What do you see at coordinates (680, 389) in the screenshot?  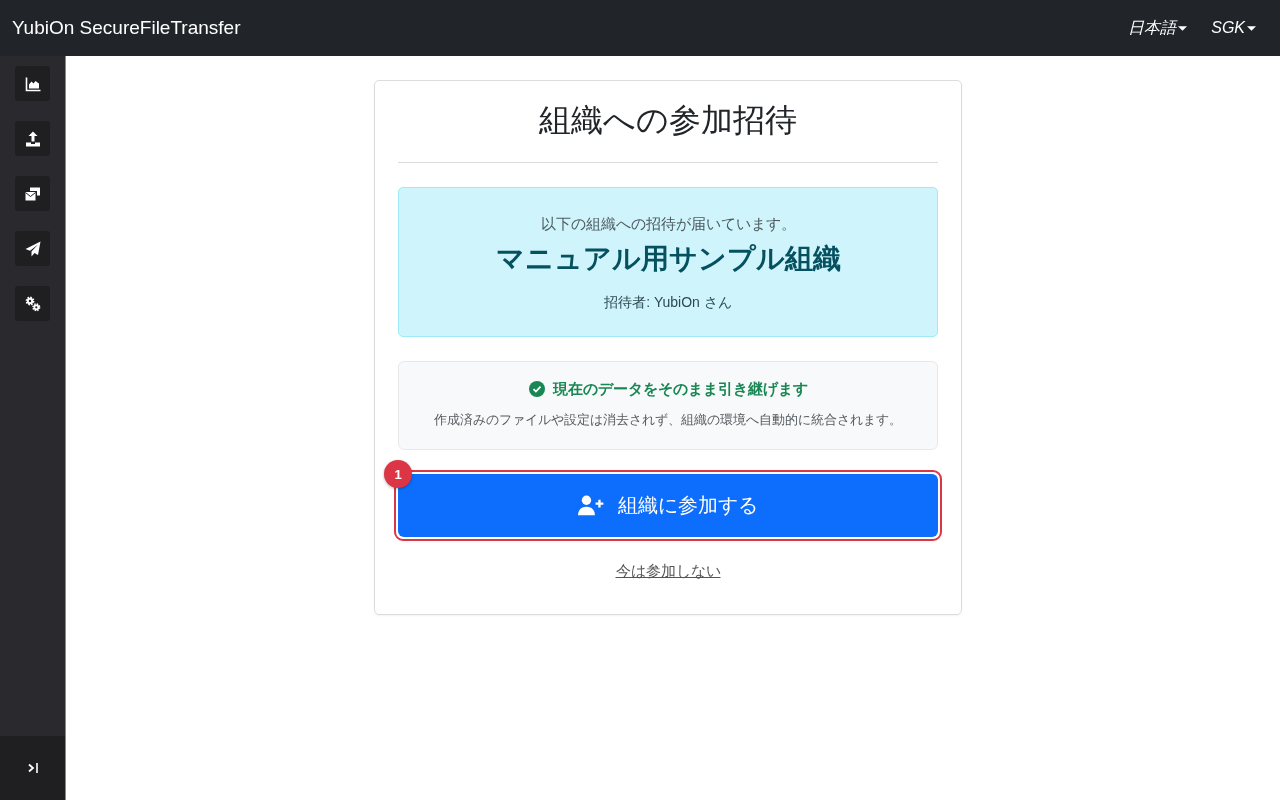 I see `notice-heading: 現在のデータをそのまま引き継げます` at bounding box center [680, 389].